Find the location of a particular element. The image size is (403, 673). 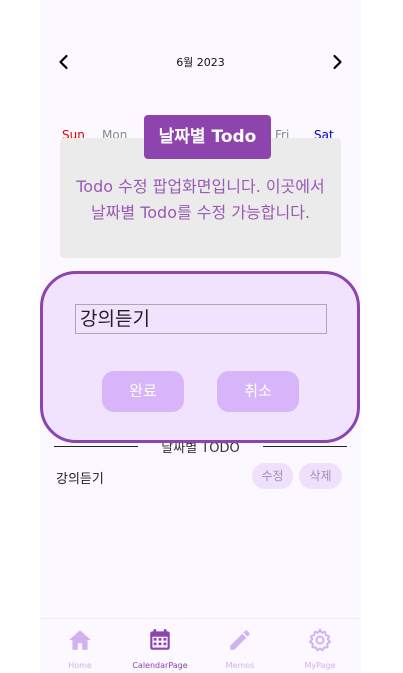

tab-calendar: CalendarPage is located at coordinates (160, 649).